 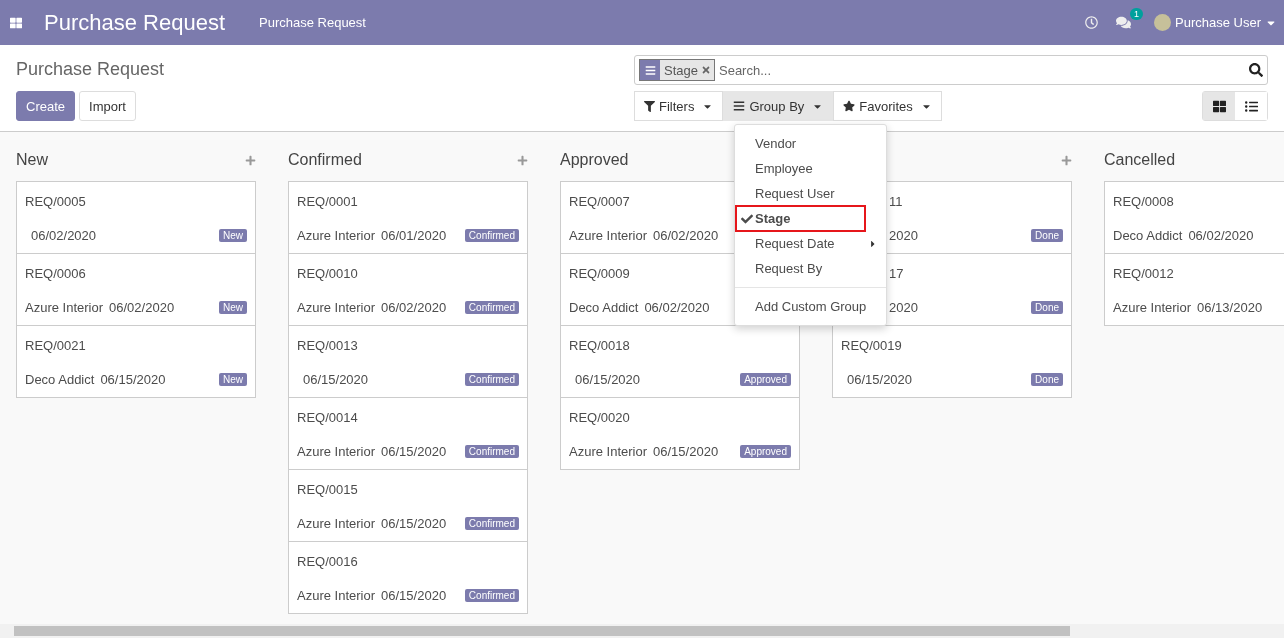 What do you see at coordinates (55, 201) in the screenshot?
I see `request-reference: REQ/0005` at bounding box center [55, 201].